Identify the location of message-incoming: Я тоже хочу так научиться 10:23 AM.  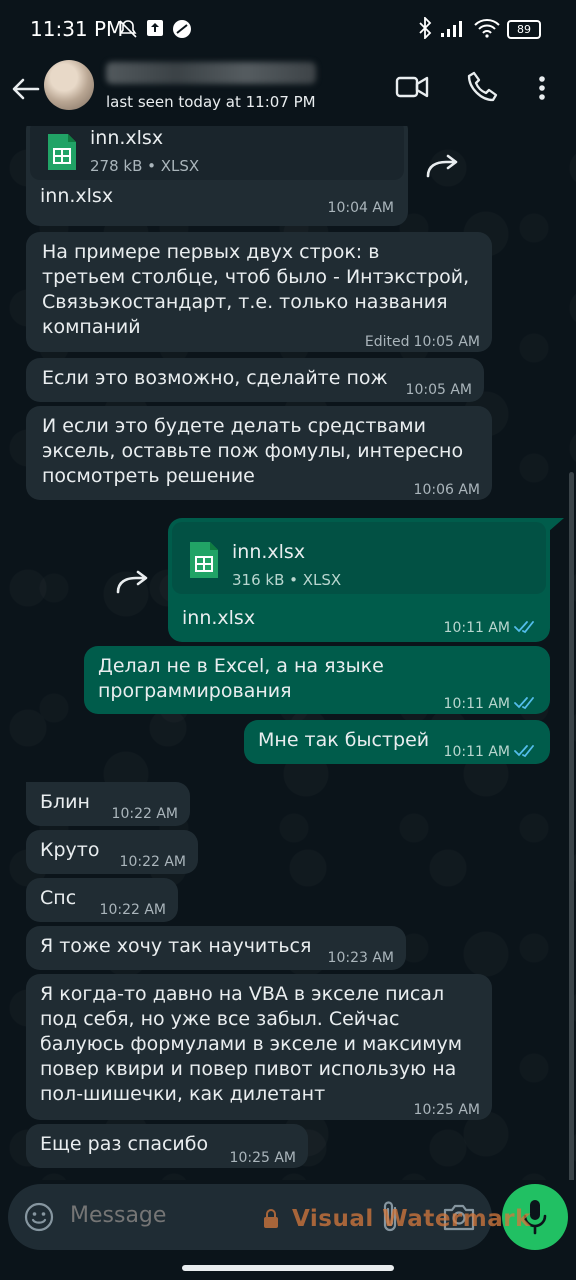
(216, 948).